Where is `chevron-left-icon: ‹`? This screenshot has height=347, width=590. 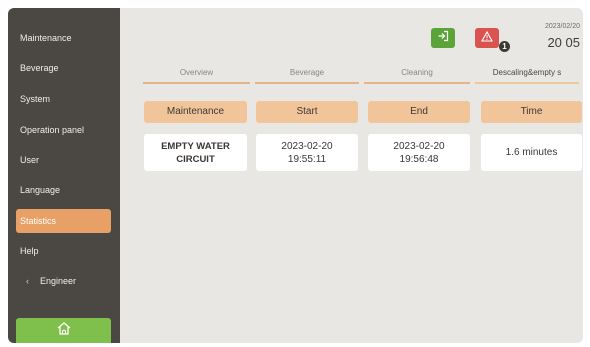
chevron-left-icon: ‹ is located at coordinates (27, 281).